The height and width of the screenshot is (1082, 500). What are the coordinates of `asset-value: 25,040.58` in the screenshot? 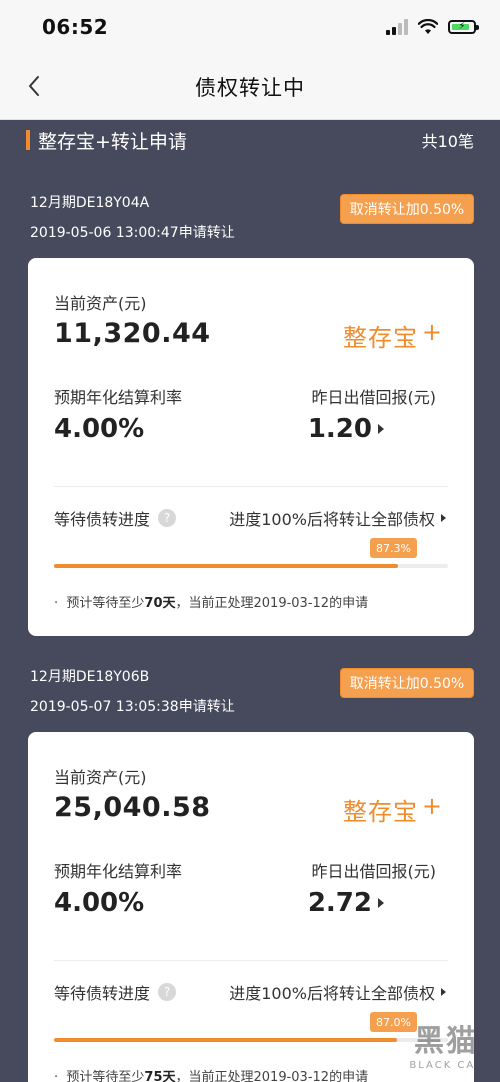 It's located at (132, 807).